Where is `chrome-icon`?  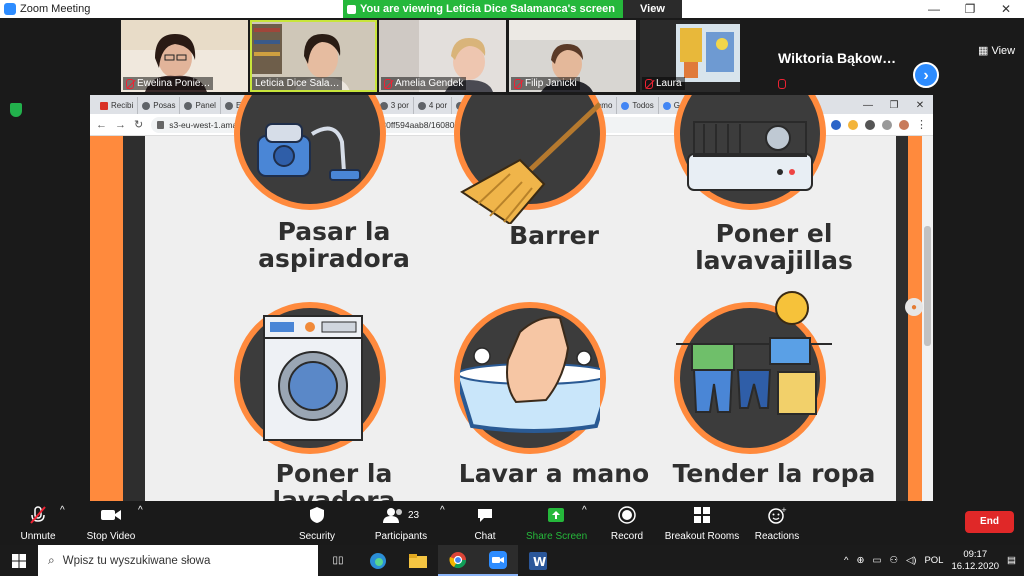 chrome-icon is located at coordinates (458, 560).